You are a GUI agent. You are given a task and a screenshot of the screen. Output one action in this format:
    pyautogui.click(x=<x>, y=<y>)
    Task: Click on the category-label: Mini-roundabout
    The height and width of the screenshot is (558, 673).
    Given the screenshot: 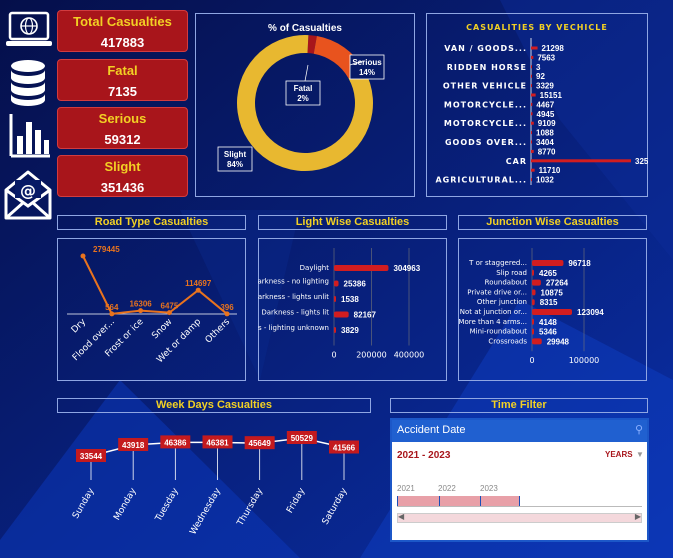 What is the action you would take?
    pyautogui.click(x=499, y=332)
    